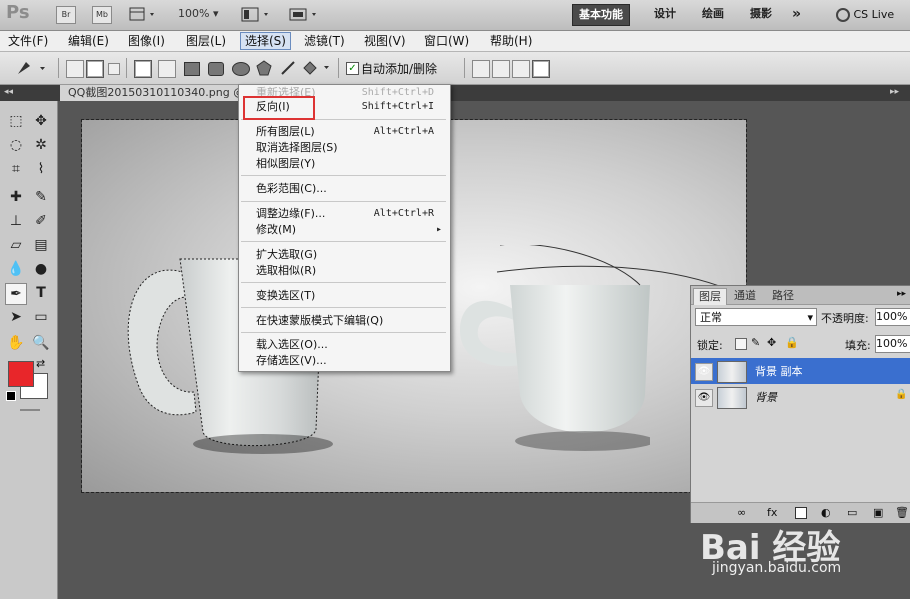  Describe the element at coordinates (351, 271) in the screenshot. I see `menu-item-similar: 选取相似(R)` at that location.